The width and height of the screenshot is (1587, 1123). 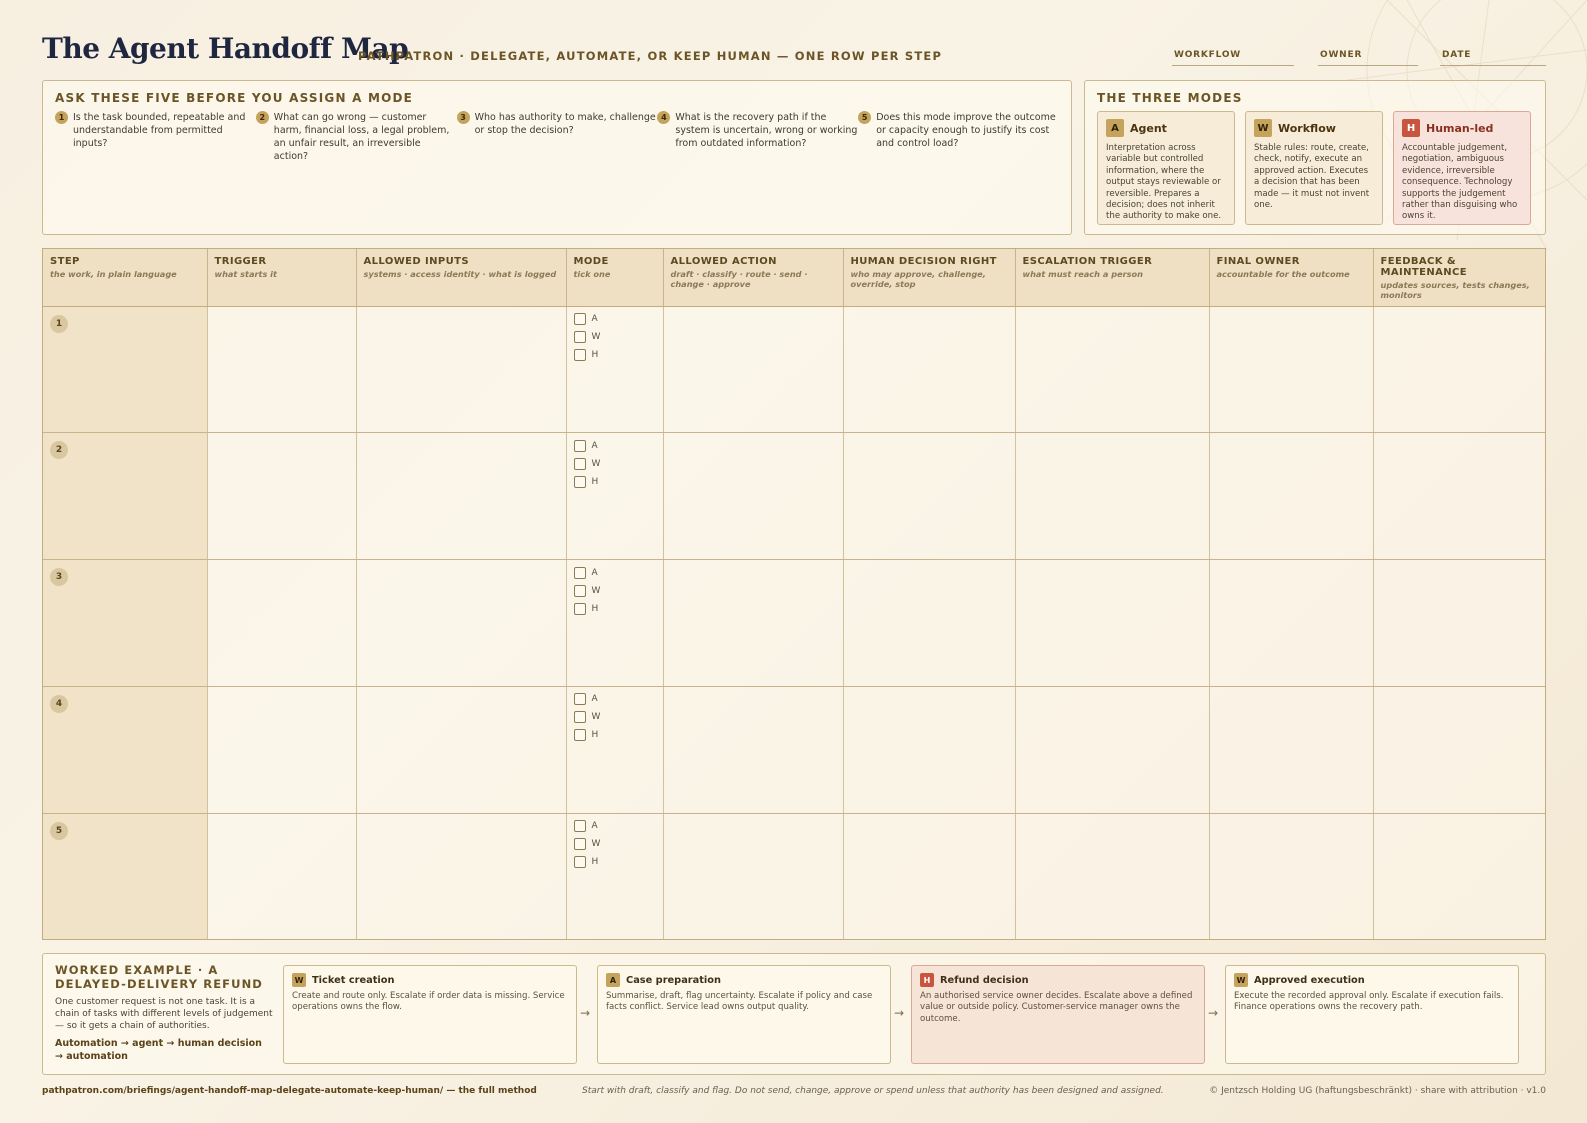 I want to click on step-cell: 5, so click(x=125, y=876).